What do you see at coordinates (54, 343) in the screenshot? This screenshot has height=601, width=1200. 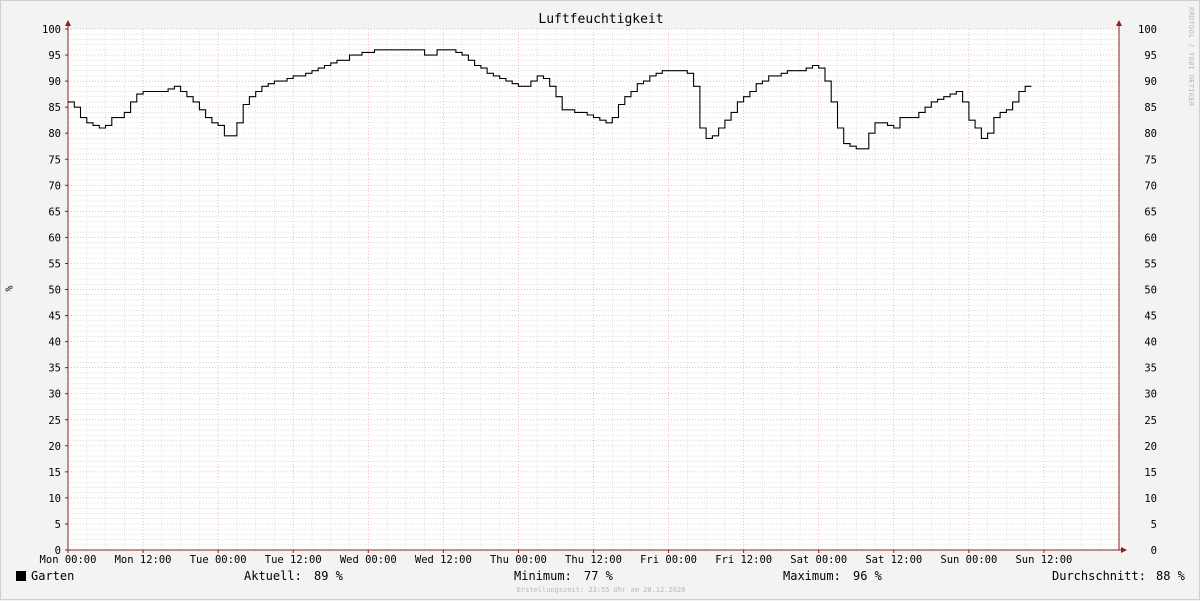 I see `y-tick-label-left: 40` at bounding box center [54, 343].